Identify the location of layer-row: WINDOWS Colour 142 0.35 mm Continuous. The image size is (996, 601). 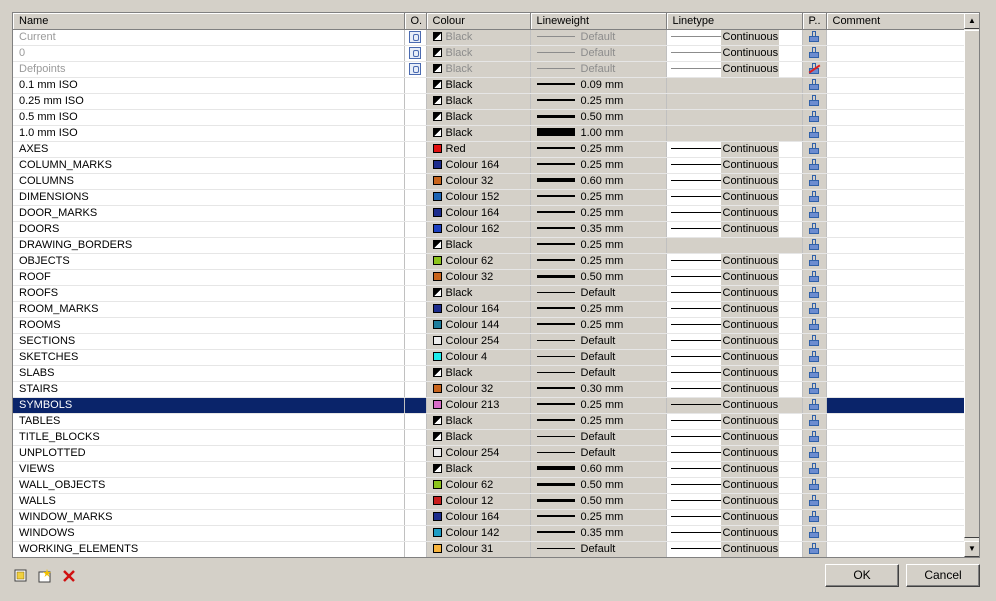
(489, 533).